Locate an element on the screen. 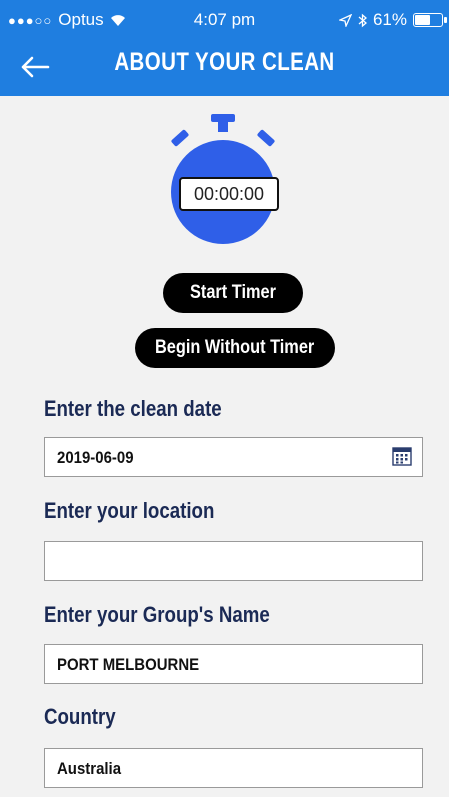  clean-date-field: 2019-06-09 is located at coordinates (233, 457).